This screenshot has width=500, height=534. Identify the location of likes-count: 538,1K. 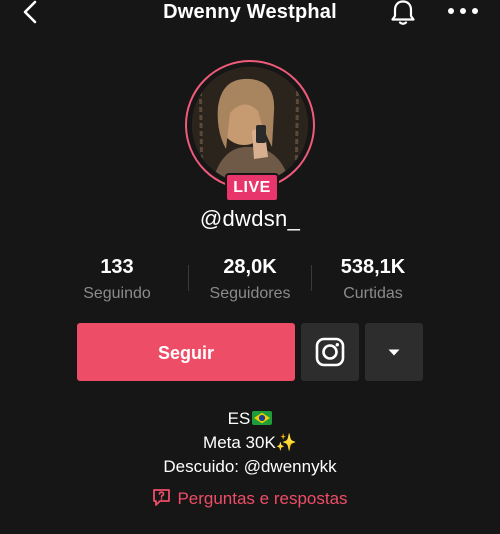
(373, 267).